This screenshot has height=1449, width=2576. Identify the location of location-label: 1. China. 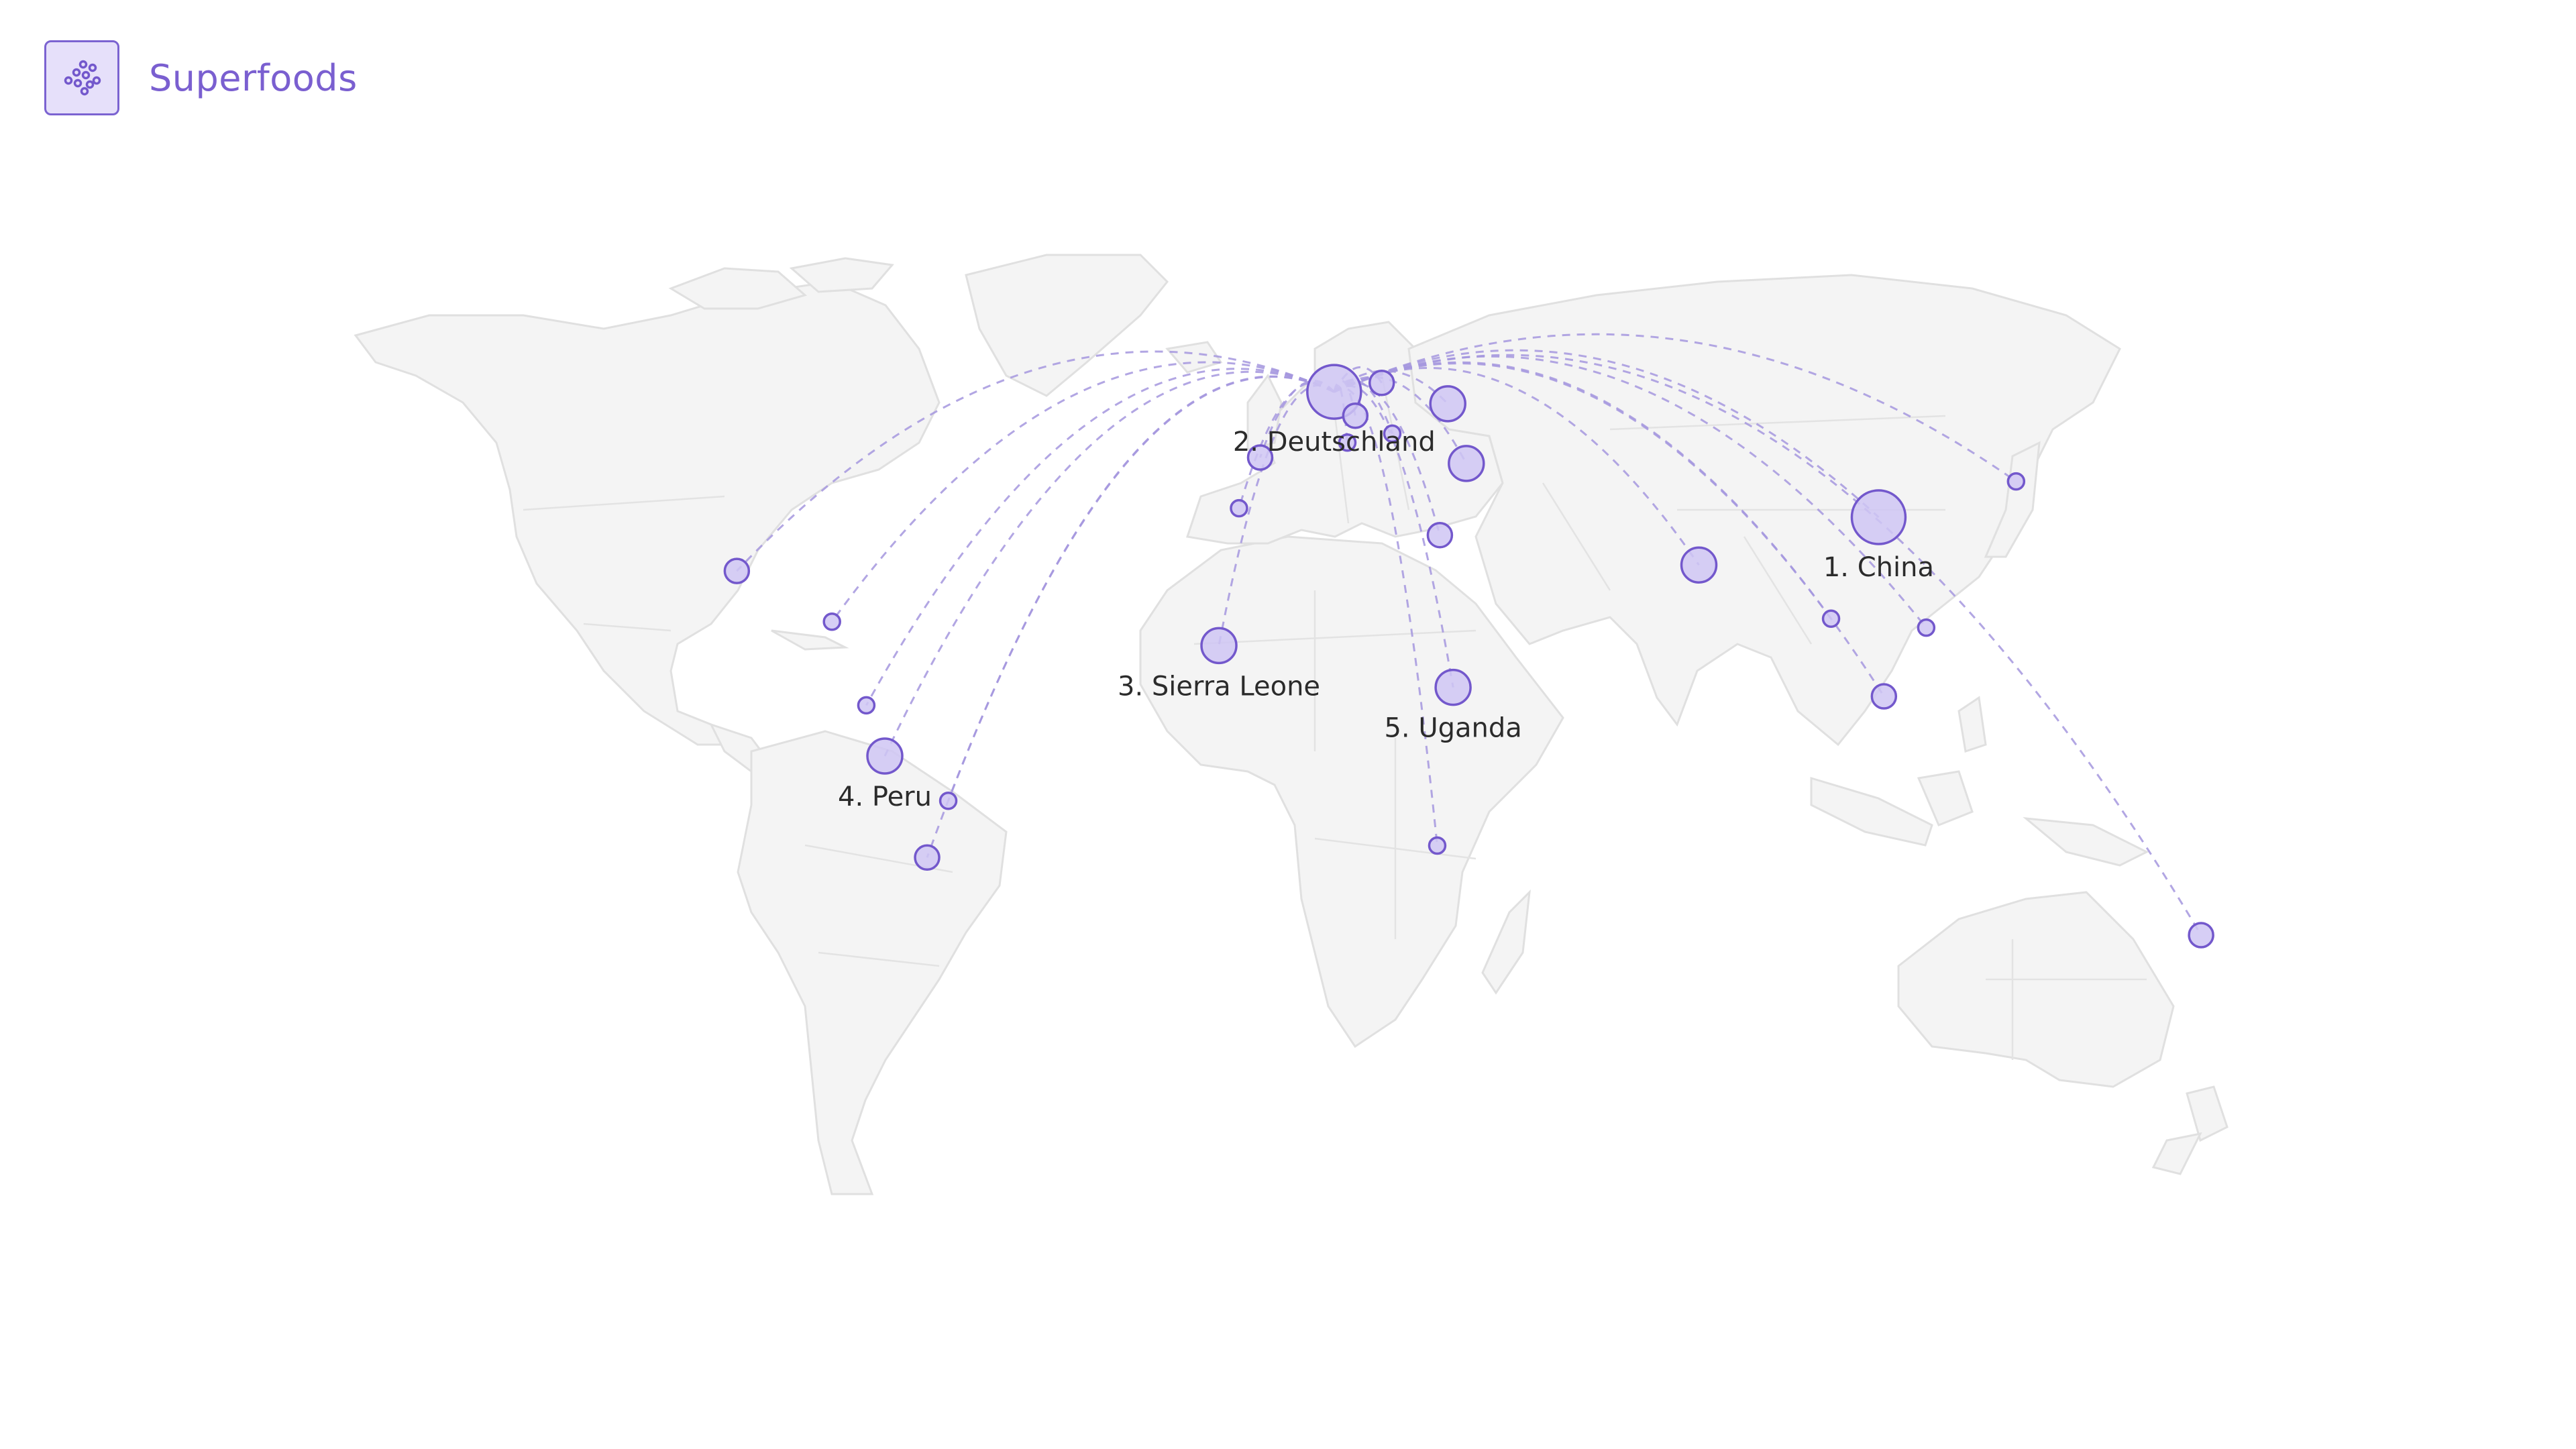
(1878, 567).